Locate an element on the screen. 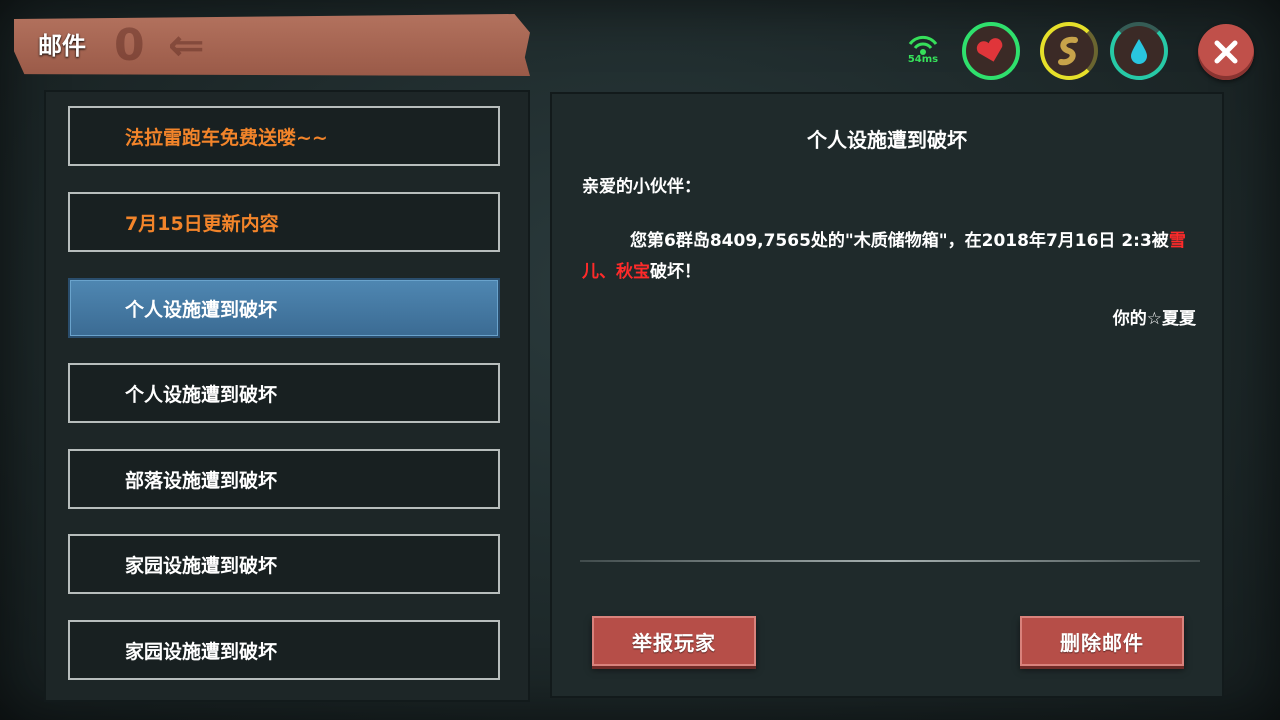 This screenshot has height=720, width=1280. page-title: 邮件 is located at coordinates (62, 46).